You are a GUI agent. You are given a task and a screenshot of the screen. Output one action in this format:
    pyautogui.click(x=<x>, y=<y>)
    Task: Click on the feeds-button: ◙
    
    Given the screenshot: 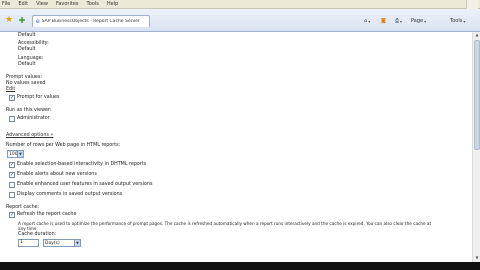 What is the action you would take?
    pyautogui.click(x=383, y=21)
    